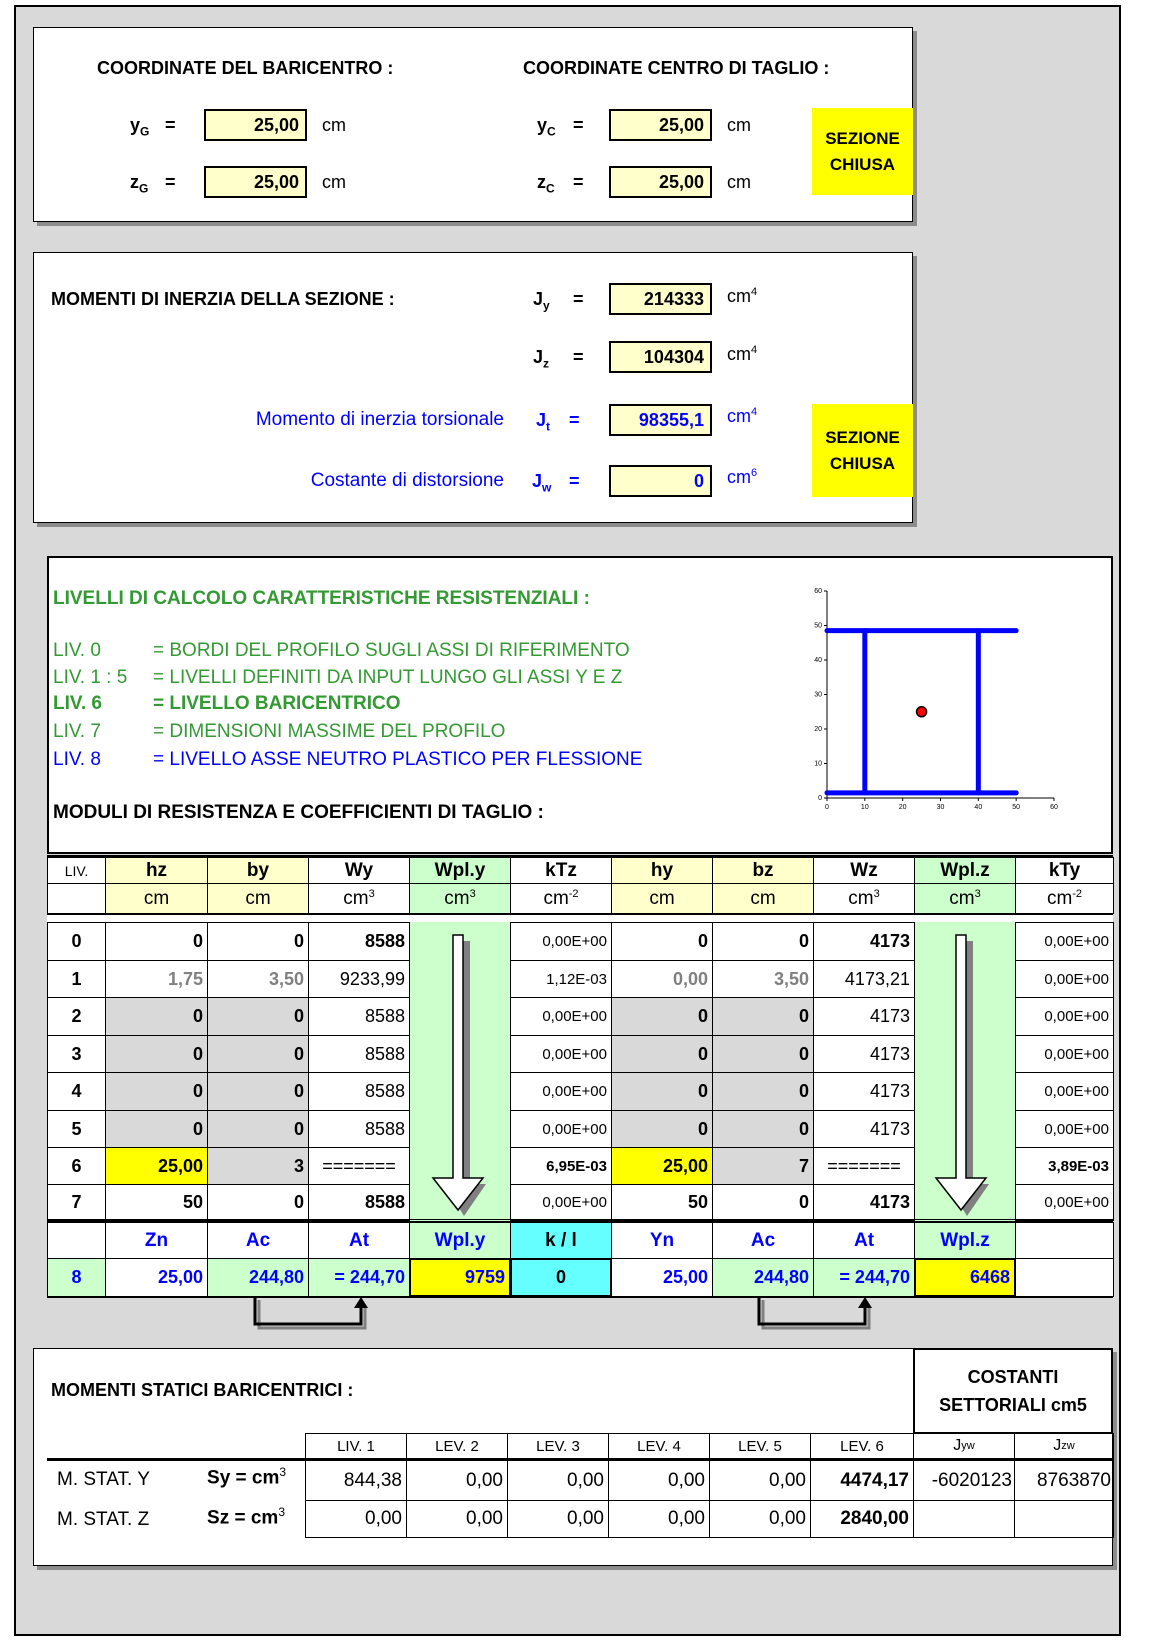 The width and height of the screenshot is (1174, 1646). Describe the element at coordinates (76, 870) in the screenshot. I see `col-header-LIV.: LIV.` at that location.